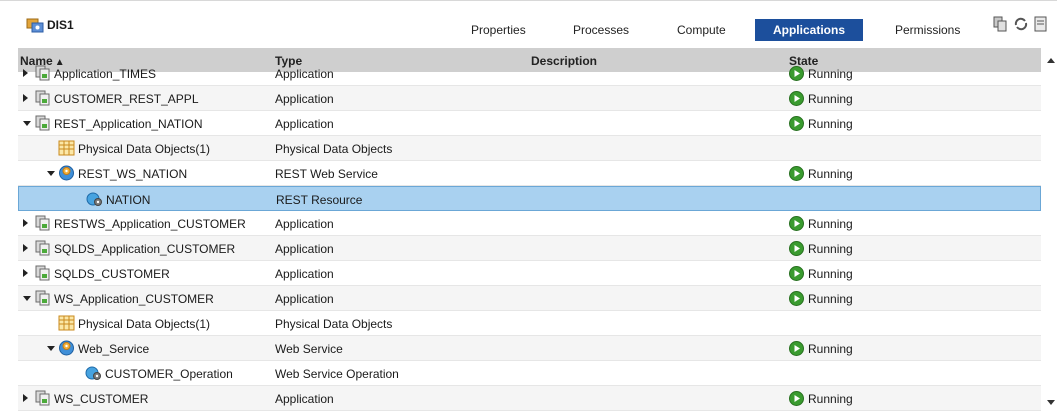  I want to click on toolbar, so click(1021, 24).